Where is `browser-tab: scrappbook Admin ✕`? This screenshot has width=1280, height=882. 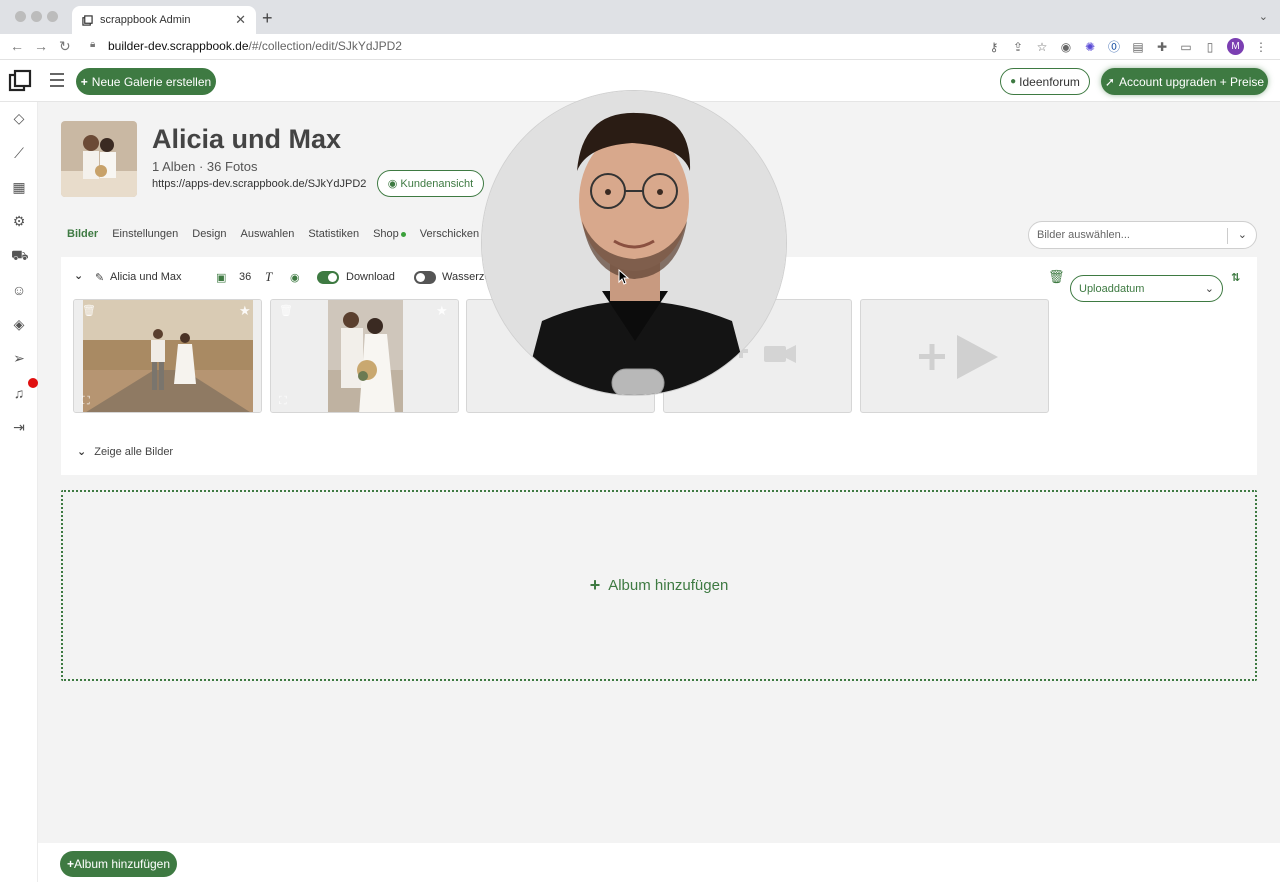 browser-tab: scrappbook Admin ✕ is located at coordinates (164, 20).